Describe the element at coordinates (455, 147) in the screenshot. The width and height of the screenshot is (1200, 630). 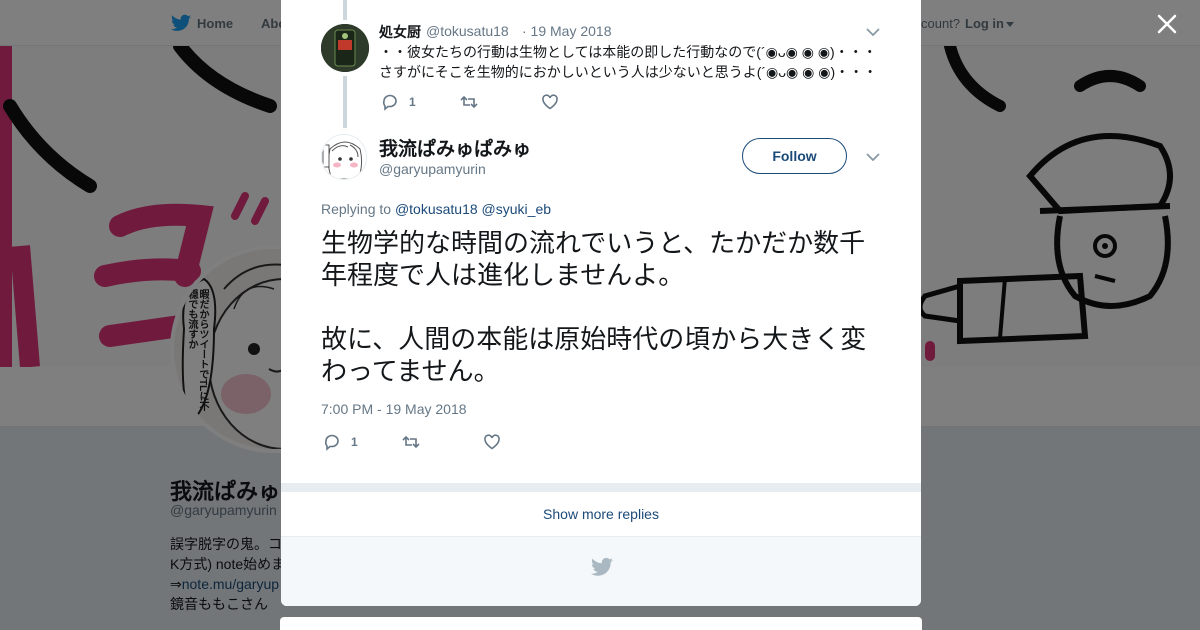
I see `author-name: 我流ぱみゅぱみゅ` at that location.